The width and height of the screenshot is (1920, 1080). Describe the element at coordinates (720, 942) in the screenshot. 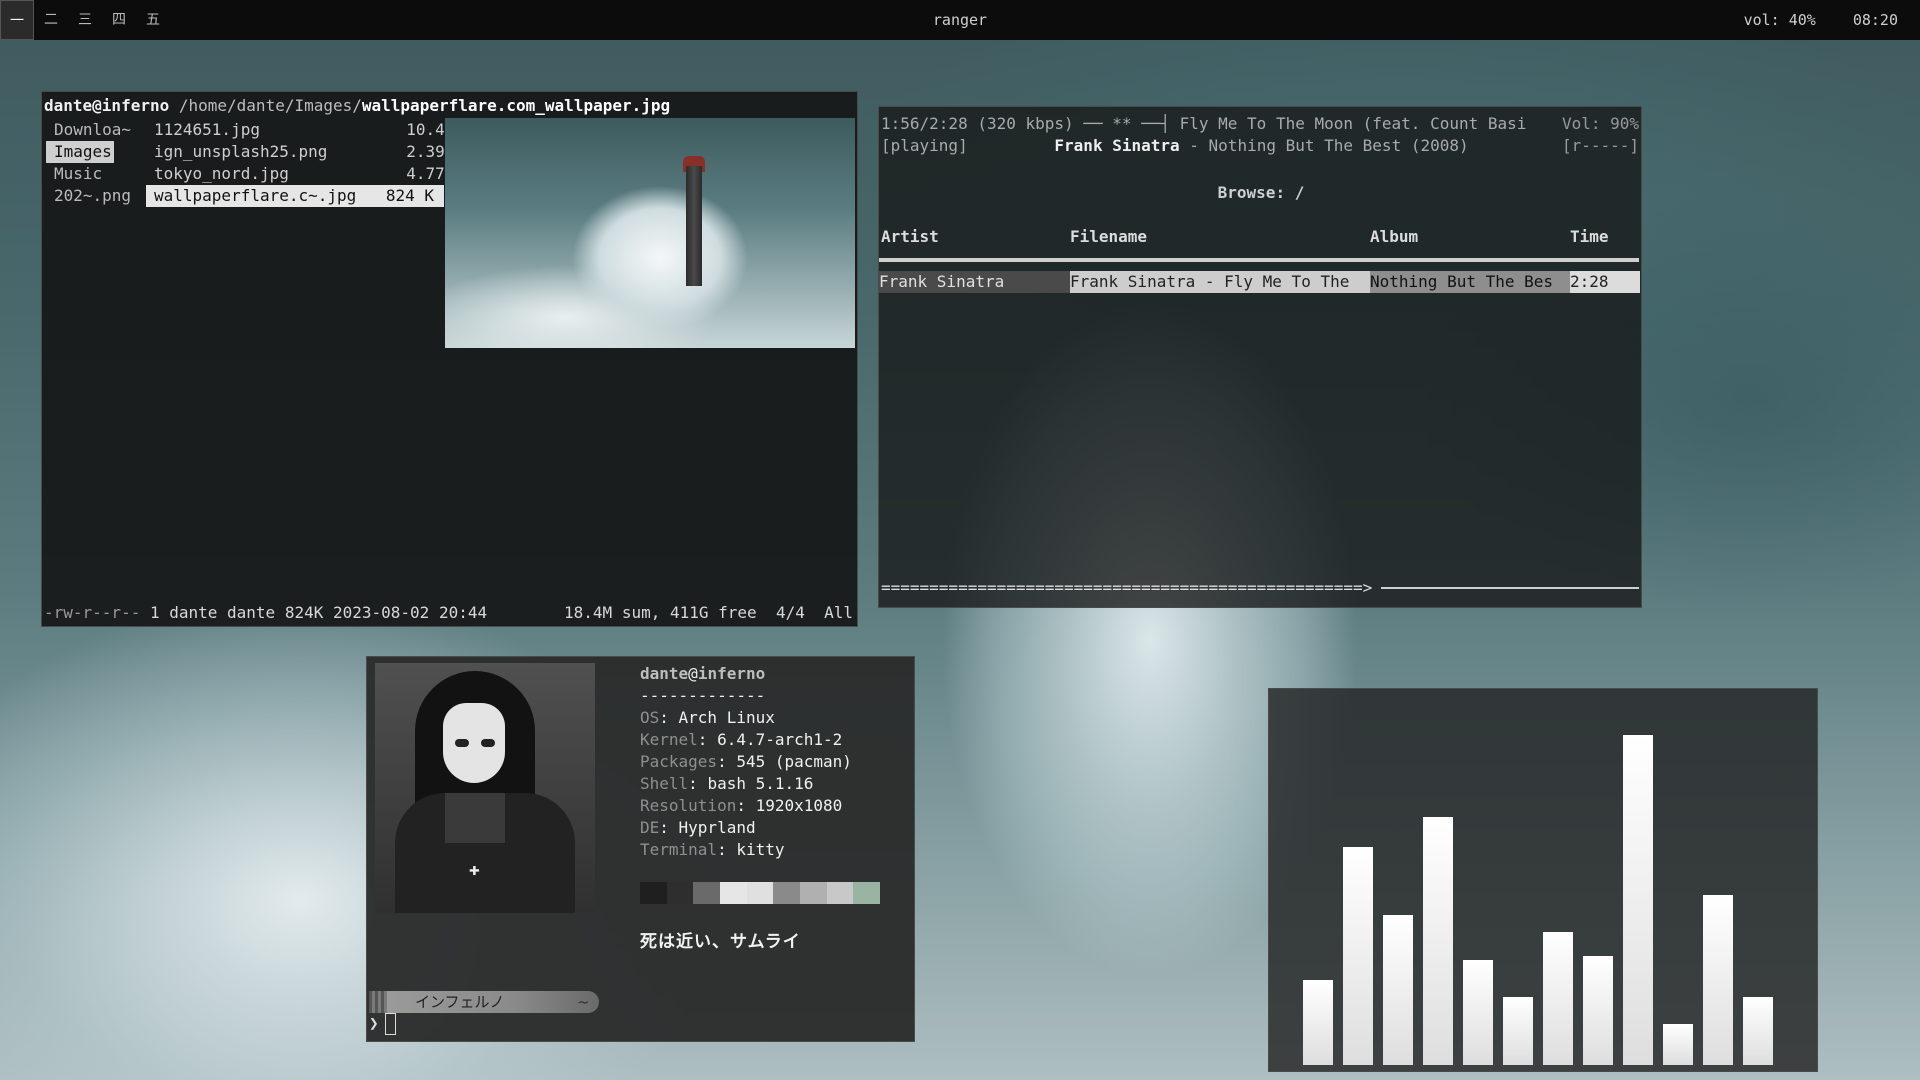

I see `fetch-quote: 死は近い、サムライ` at that location.